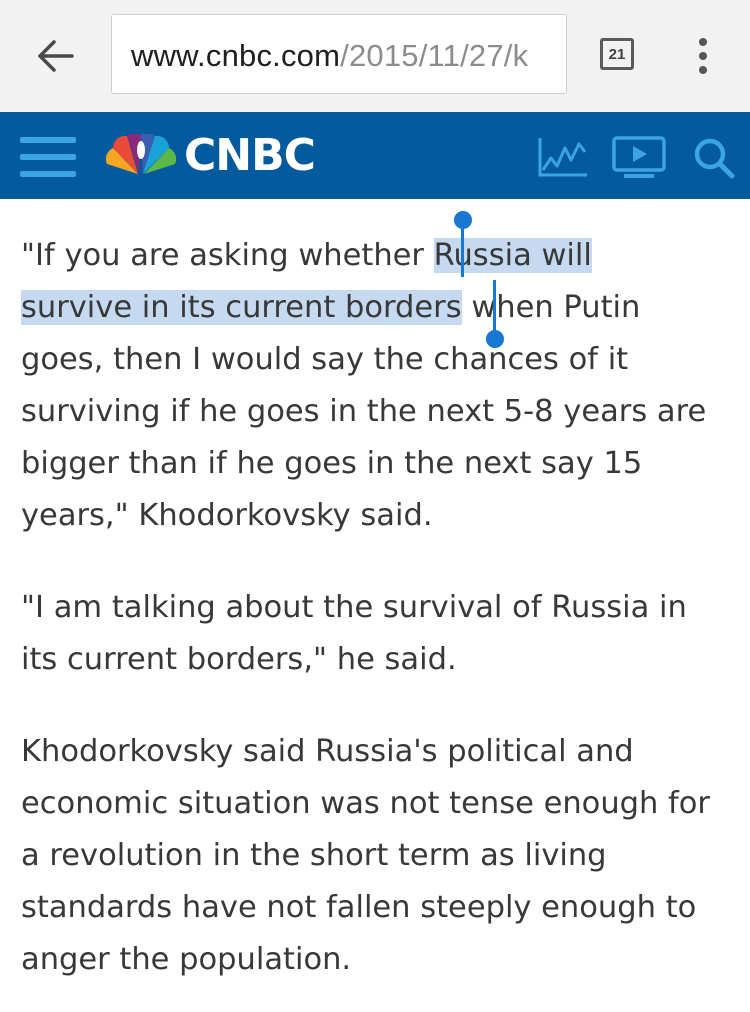  I want to click on selected-text: Russia will, so click(512, 255).